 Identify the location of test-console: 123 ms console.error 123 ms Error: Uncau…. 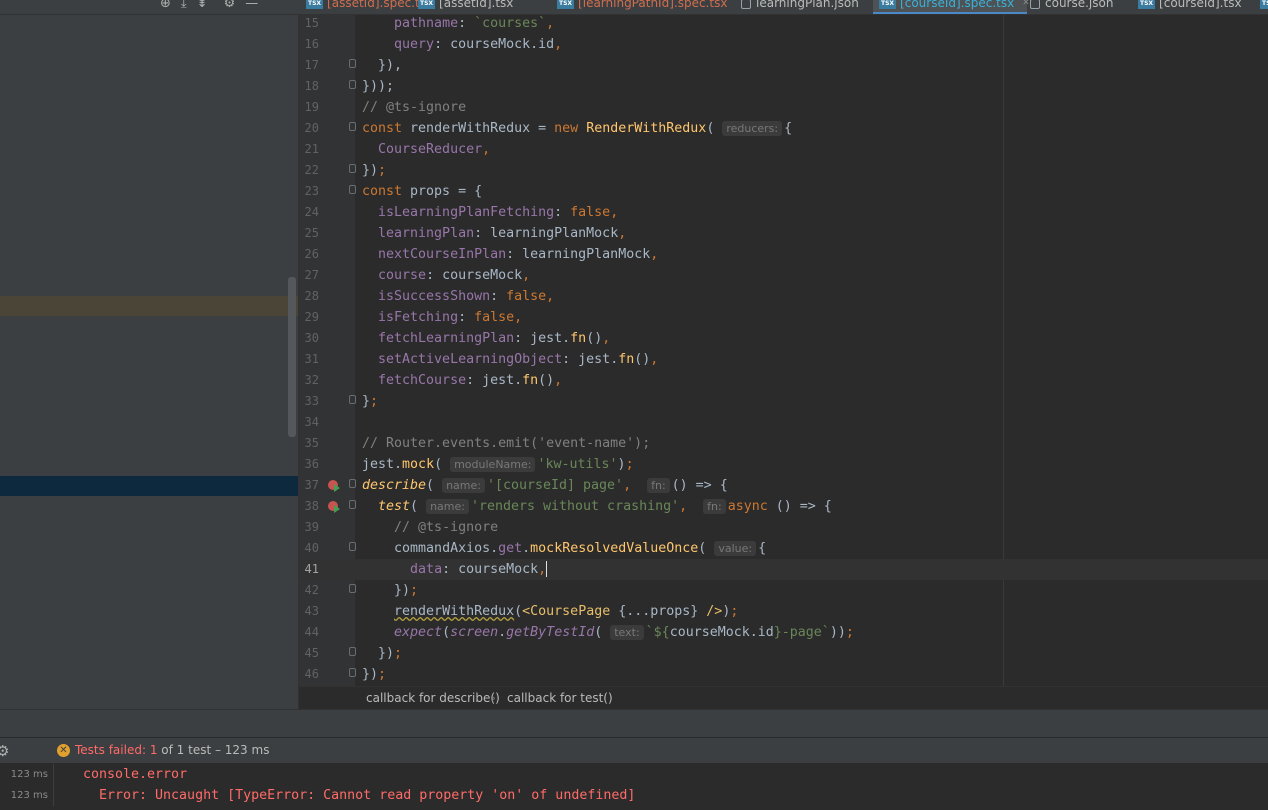
(634, 786).